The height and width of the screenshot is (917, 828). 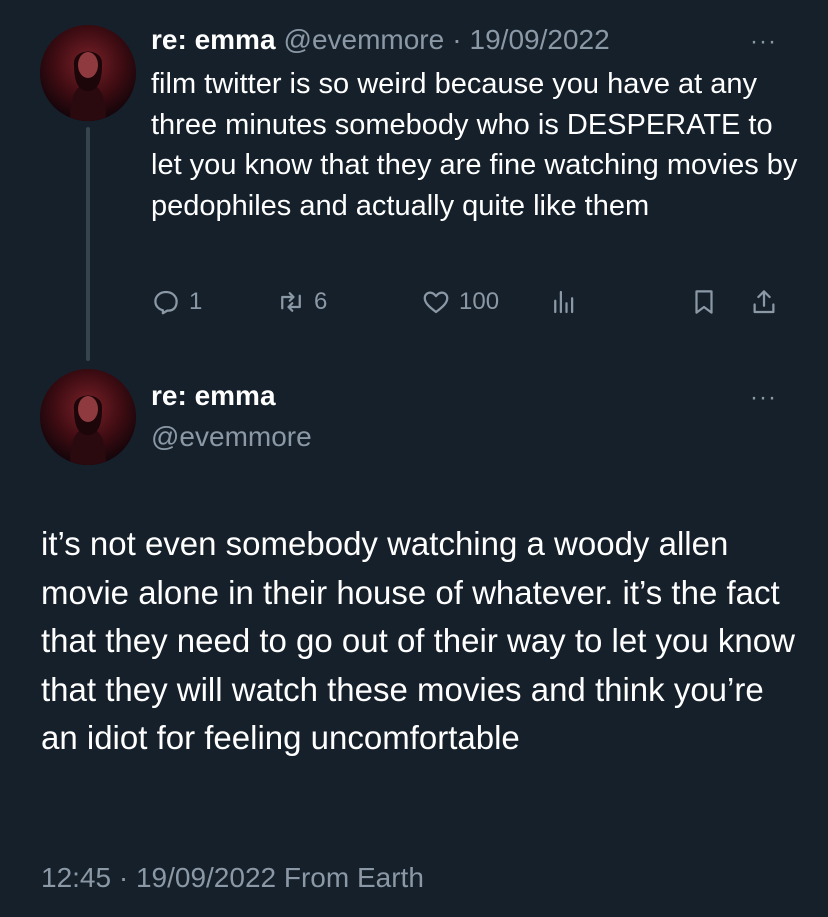 I want to click on share-button, so click(x=764, y=302).